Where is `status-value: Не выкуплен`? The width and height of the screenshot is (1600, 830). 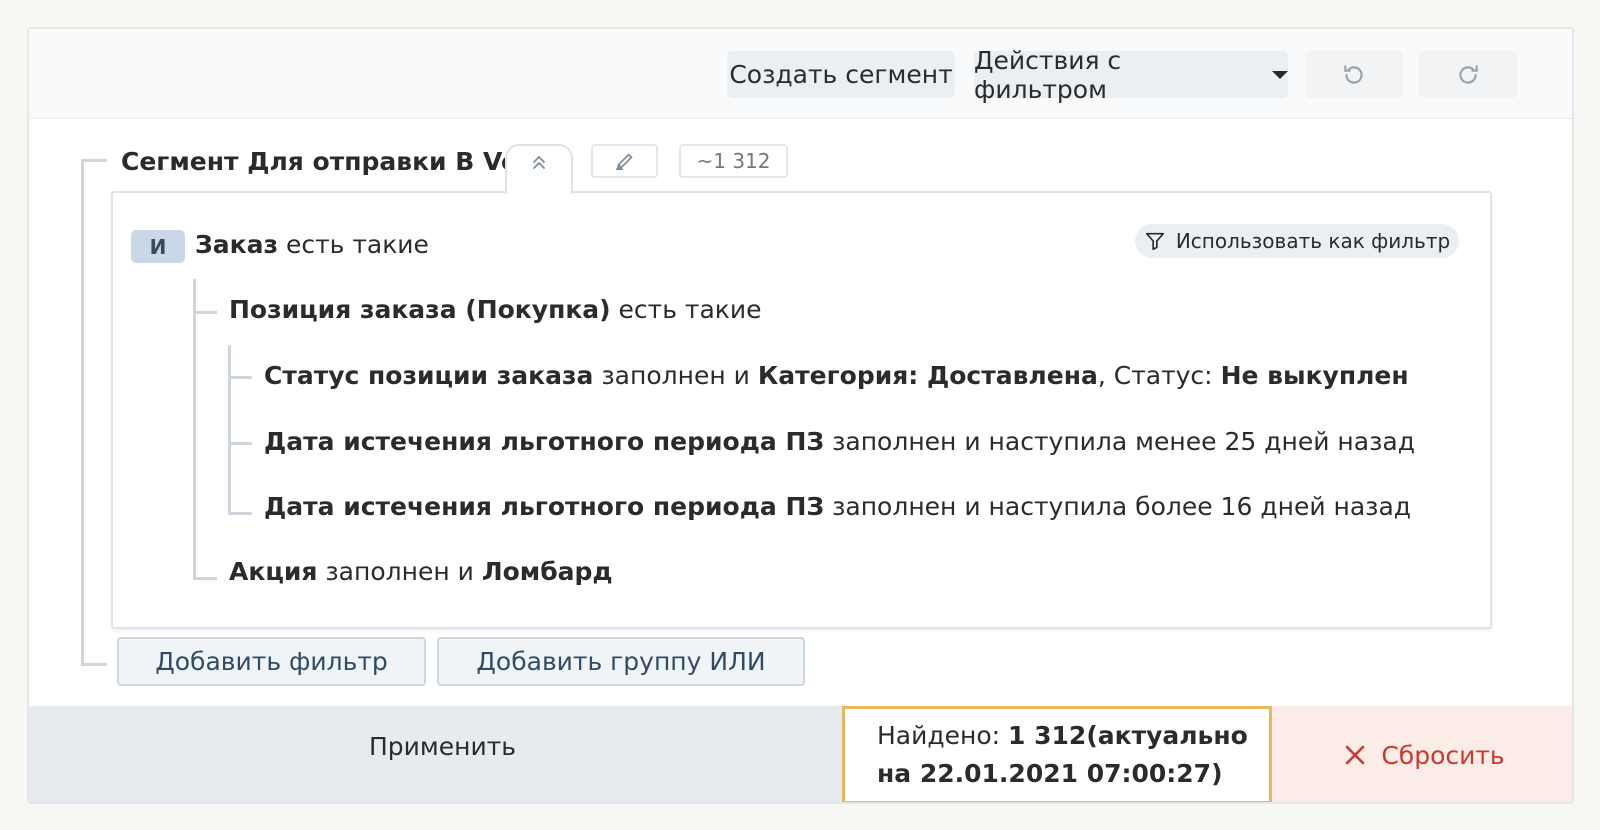
status-value: Не выкуплен is located at coordinates (1314, 375).